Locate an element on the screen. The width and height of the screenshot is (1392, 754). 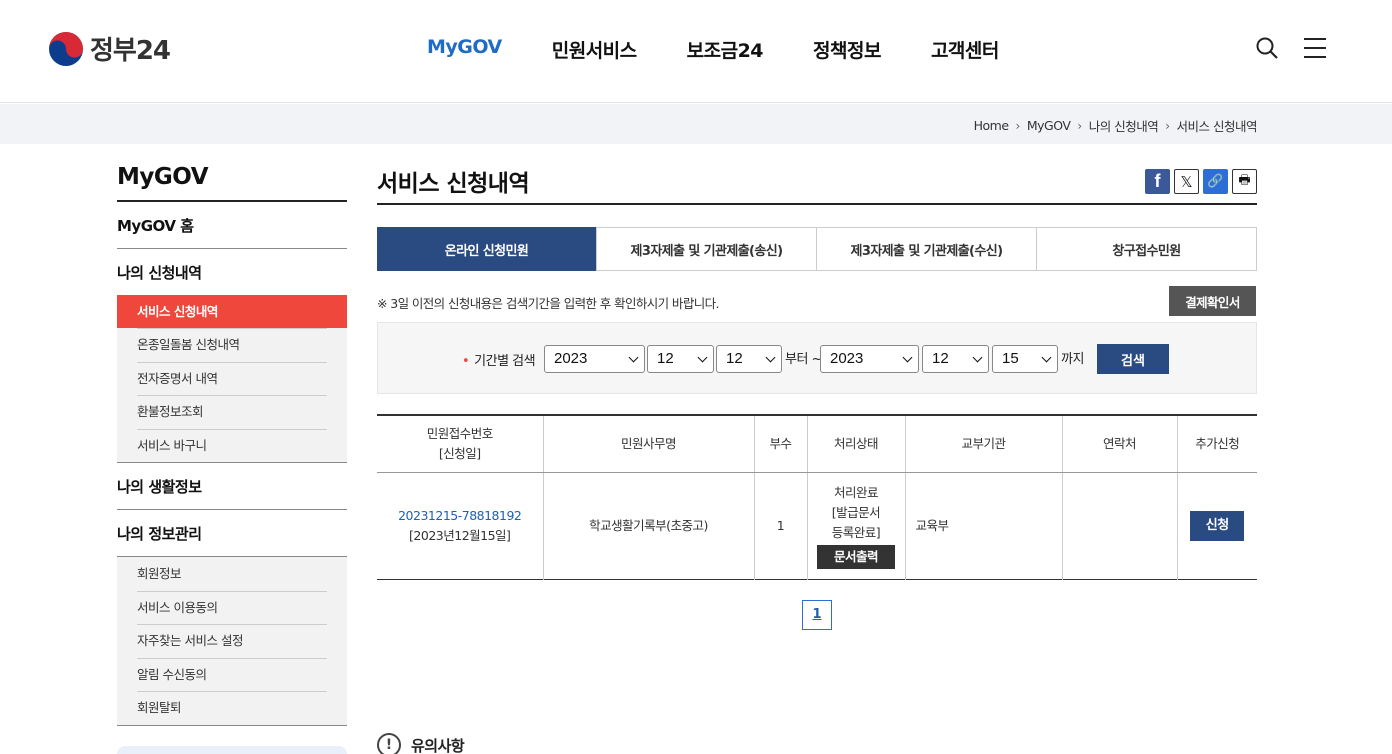
print-icon: 🖶 is located at coordinates (1244, 181).